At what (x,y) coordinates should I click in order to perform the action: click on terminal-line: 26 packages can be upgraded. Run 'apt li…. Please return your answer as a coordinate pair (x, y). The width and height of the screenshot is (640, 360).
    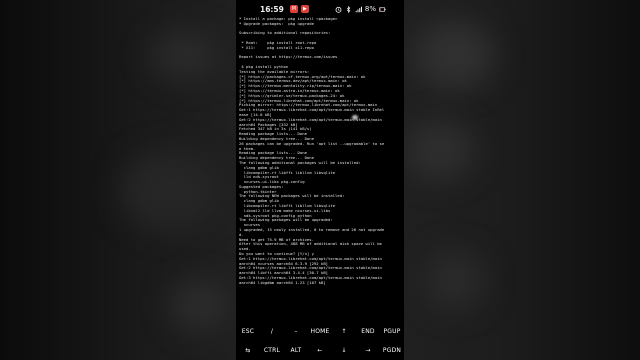
    Looking at the image, I should click on (312, 143).